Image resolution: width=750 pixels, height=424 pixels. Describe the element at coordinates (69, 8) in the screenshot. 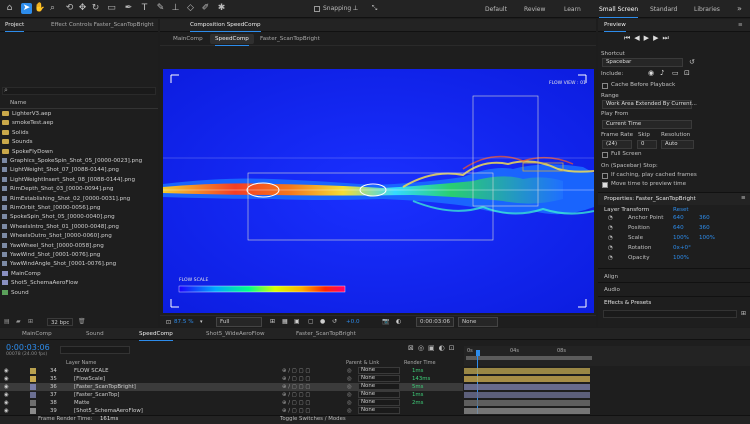

I see `orbit-tool-icon: ⟲` at that location.